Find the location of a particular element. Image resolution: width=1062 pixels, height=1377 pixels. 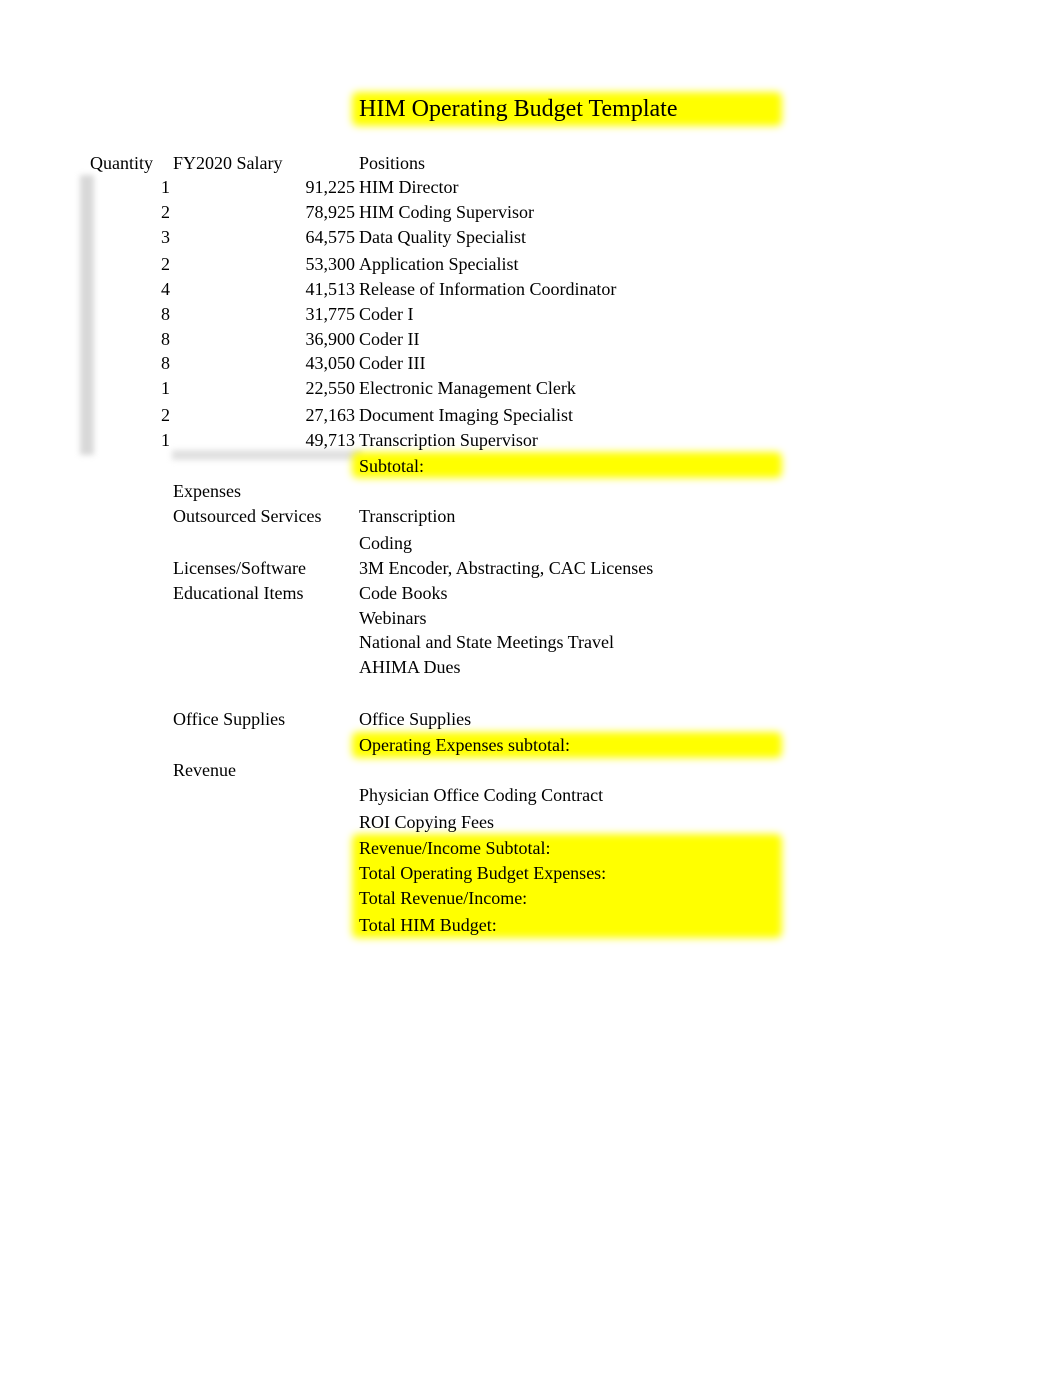

position-title: Release of Information Coordinator is located at coordinates (488, 289).